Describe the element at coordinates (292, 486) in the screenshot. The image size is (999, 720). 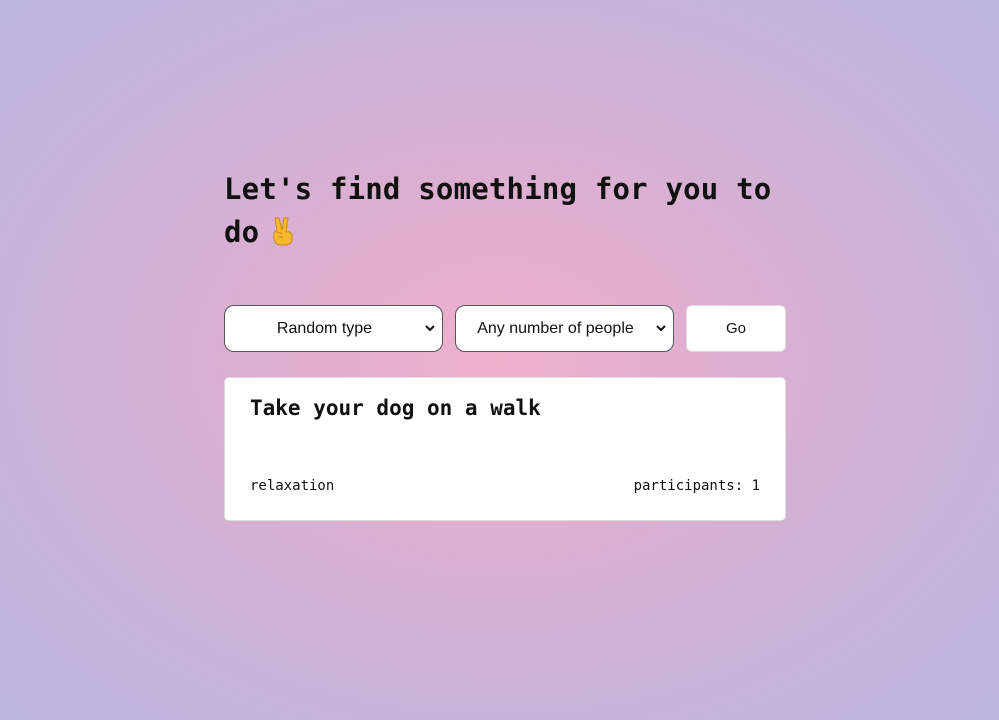
I see `activity-type: relaxation` at that location.